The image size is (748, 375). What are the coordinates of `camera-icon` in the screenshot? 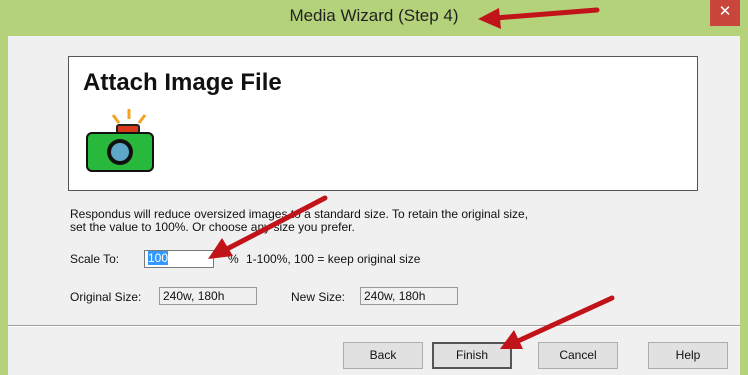 It's located at (120, 140).